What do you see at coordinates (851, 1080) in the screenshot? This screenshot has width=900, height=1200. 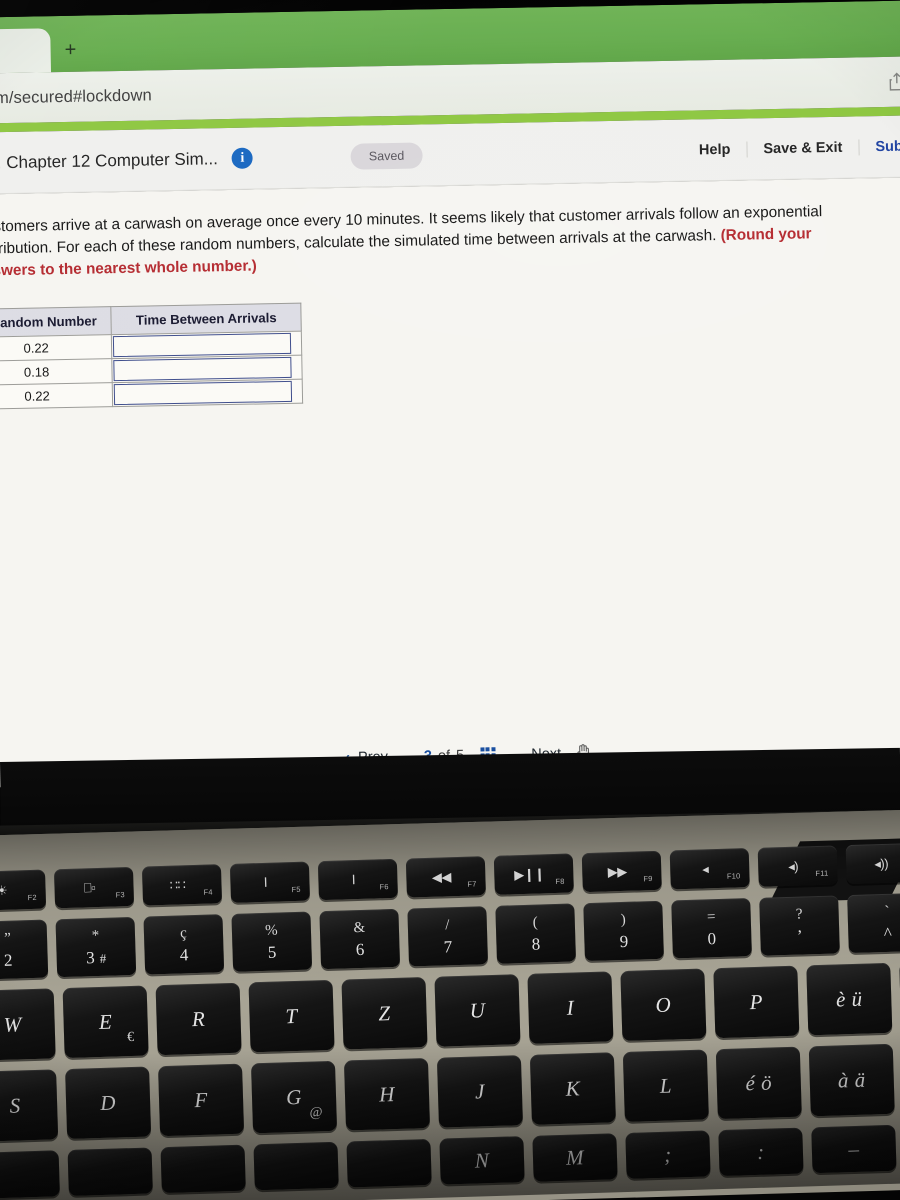 I see `key-a-grave-a-umlaut: à ä` at bounding box center [851, 1080].